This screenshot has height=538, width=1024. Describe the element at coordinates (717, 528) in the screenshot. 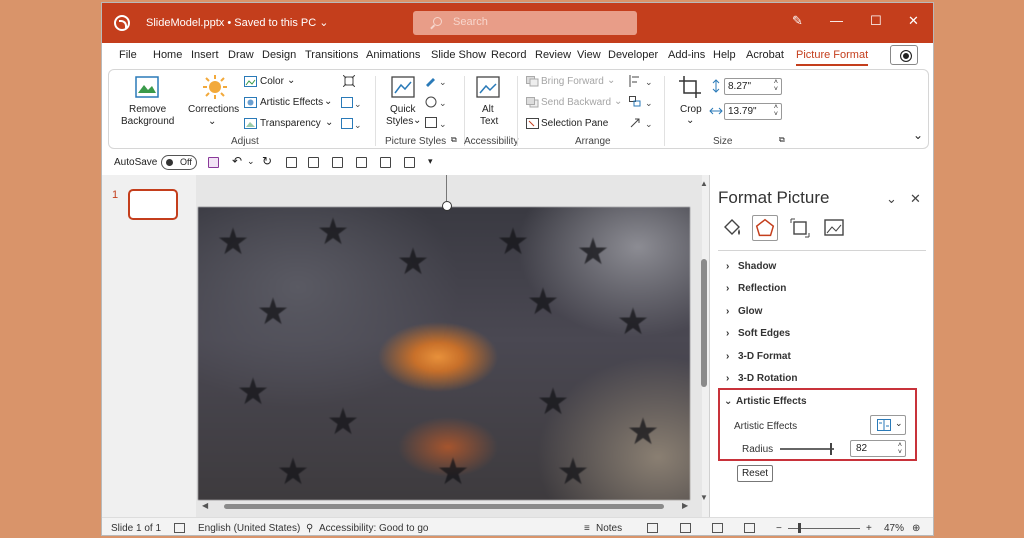

I see `reading-view-icon` at that location.